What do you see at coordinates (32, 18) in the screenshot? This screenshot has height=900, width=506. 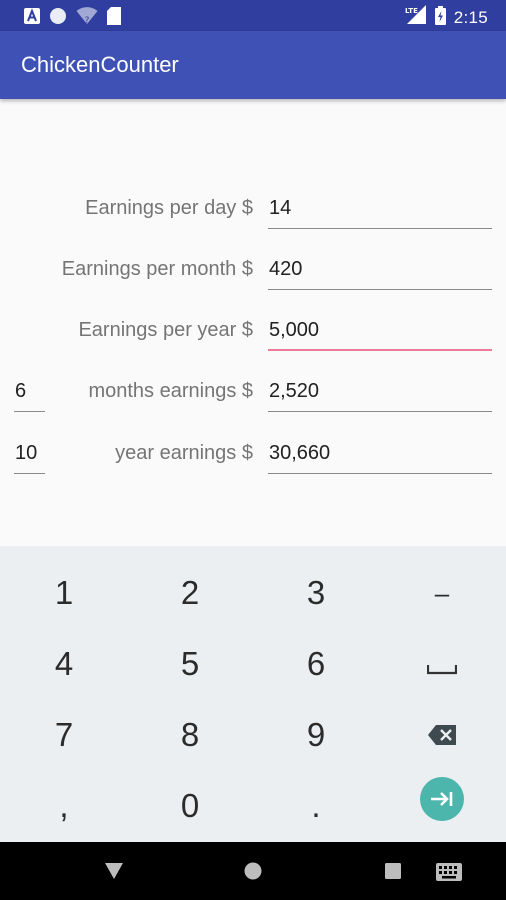 I see `a-notification-icon` at bounding box center [32, 18].